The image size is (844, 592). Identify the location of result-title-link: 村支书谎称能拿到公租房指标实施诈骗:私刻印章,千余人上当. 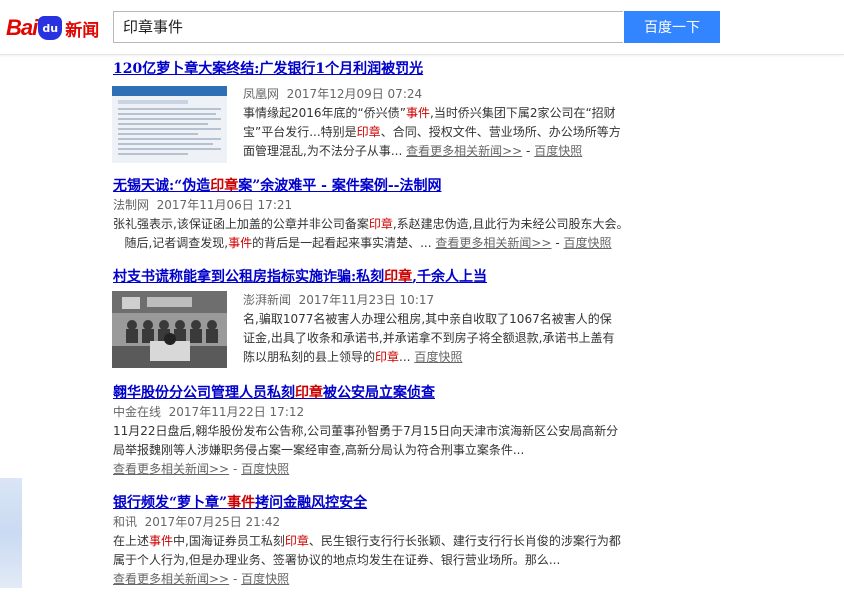
(300, 277).